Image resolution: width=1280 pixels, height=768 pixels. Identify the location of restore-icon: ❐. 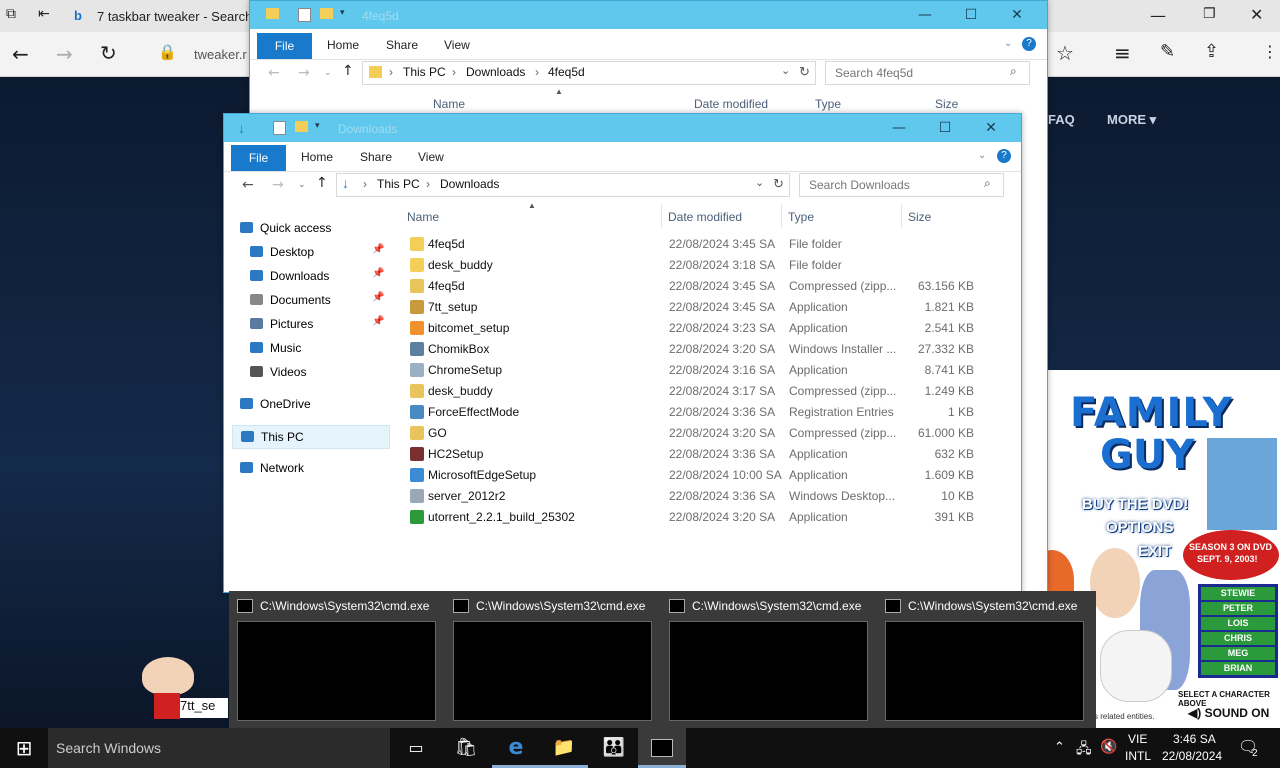
(1209, 14).